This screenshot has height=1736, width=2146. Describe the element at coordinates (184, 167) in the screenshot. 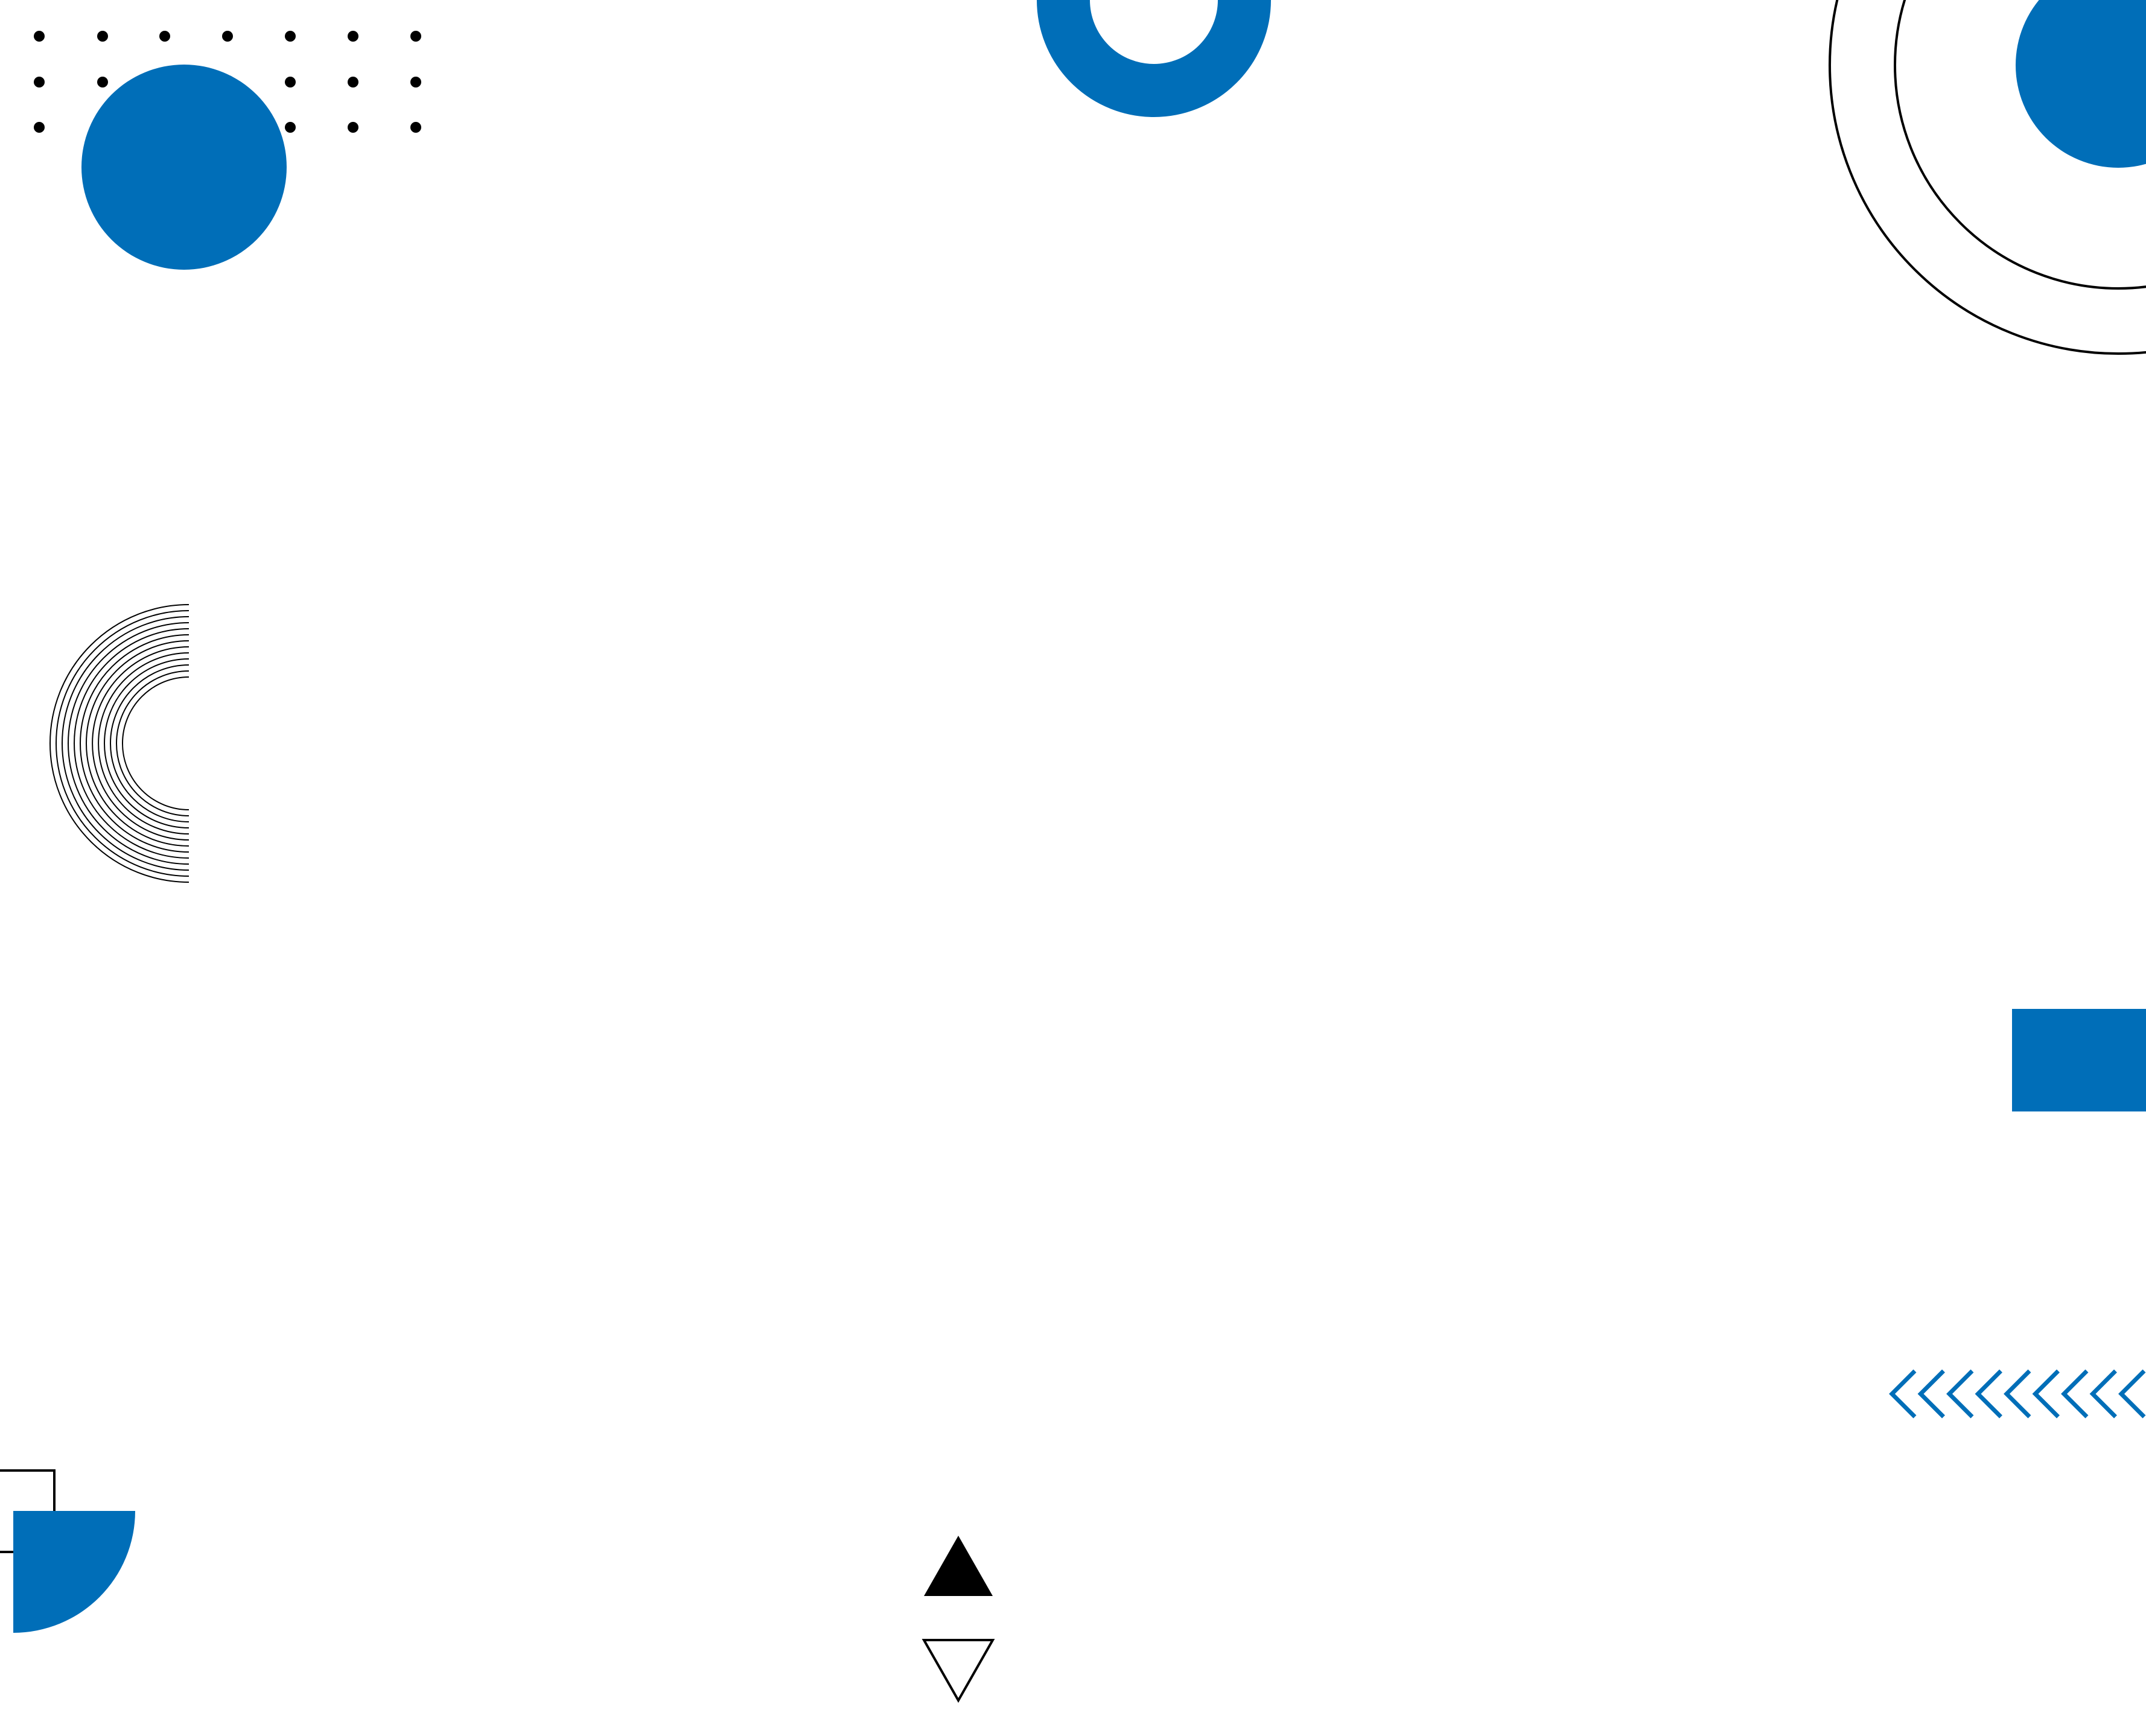

I see `blue-circle-topleft` at that location.